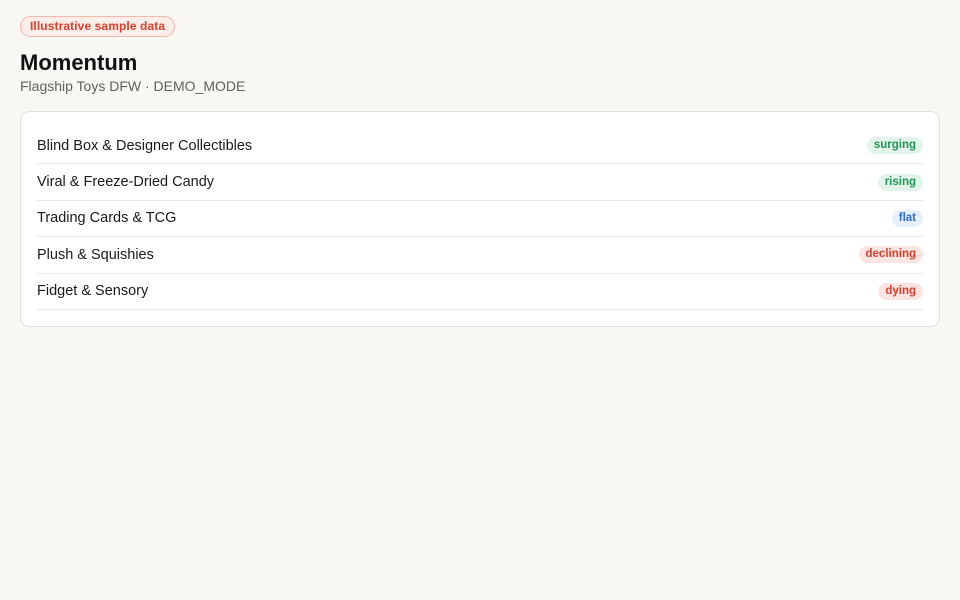 This screenshot has width=960, height=600. I want to click on page-title: Momentum, so click(79, 62).